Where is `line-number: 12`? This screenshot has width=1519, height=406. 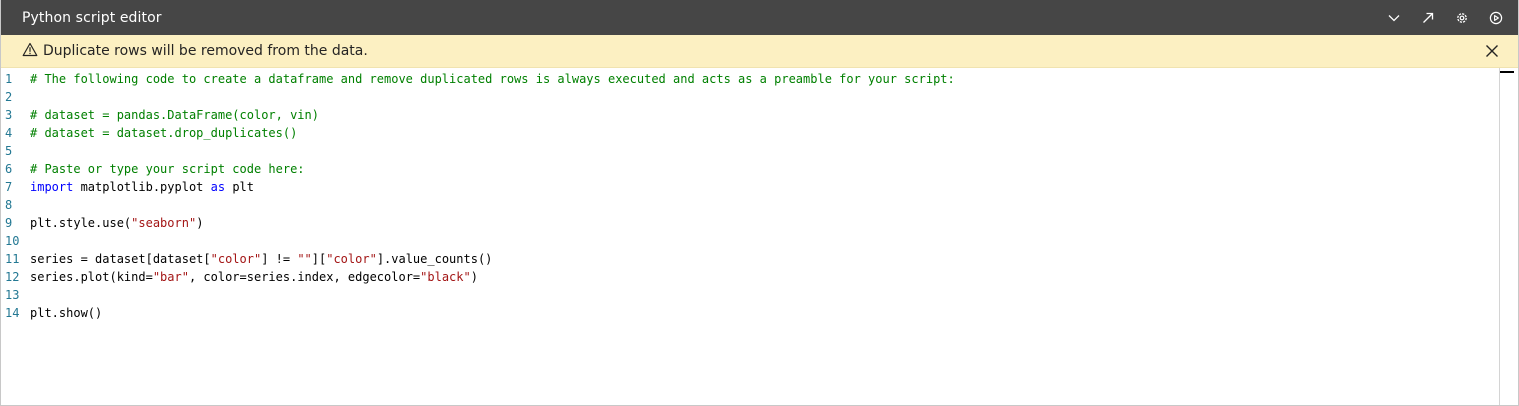 line-number: 12 is located at coordinates (12, 277).